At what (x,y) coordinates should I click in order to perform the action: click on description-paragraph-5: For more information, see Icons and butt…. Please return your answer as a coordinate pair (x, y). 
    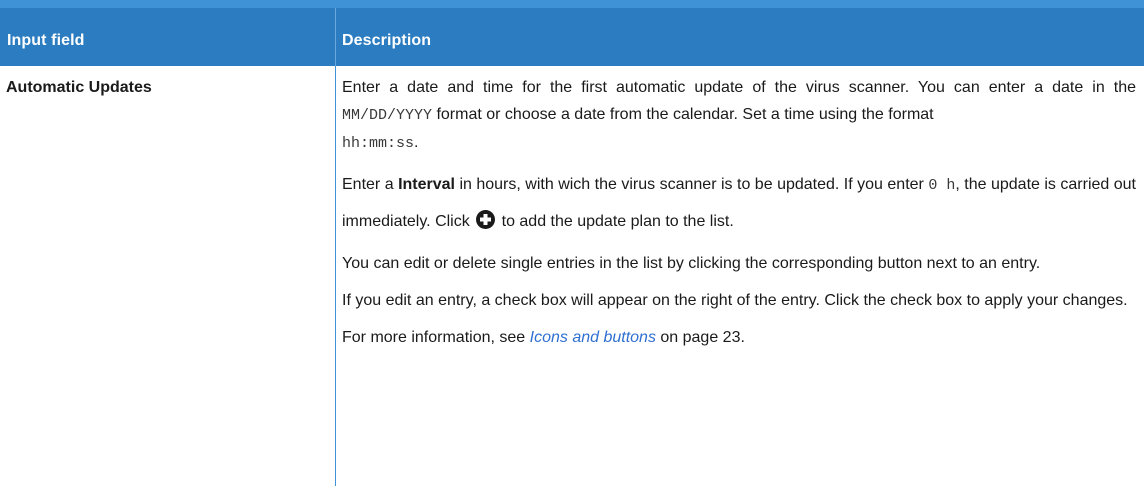
    Looking at the image, I should click on (739, 337).